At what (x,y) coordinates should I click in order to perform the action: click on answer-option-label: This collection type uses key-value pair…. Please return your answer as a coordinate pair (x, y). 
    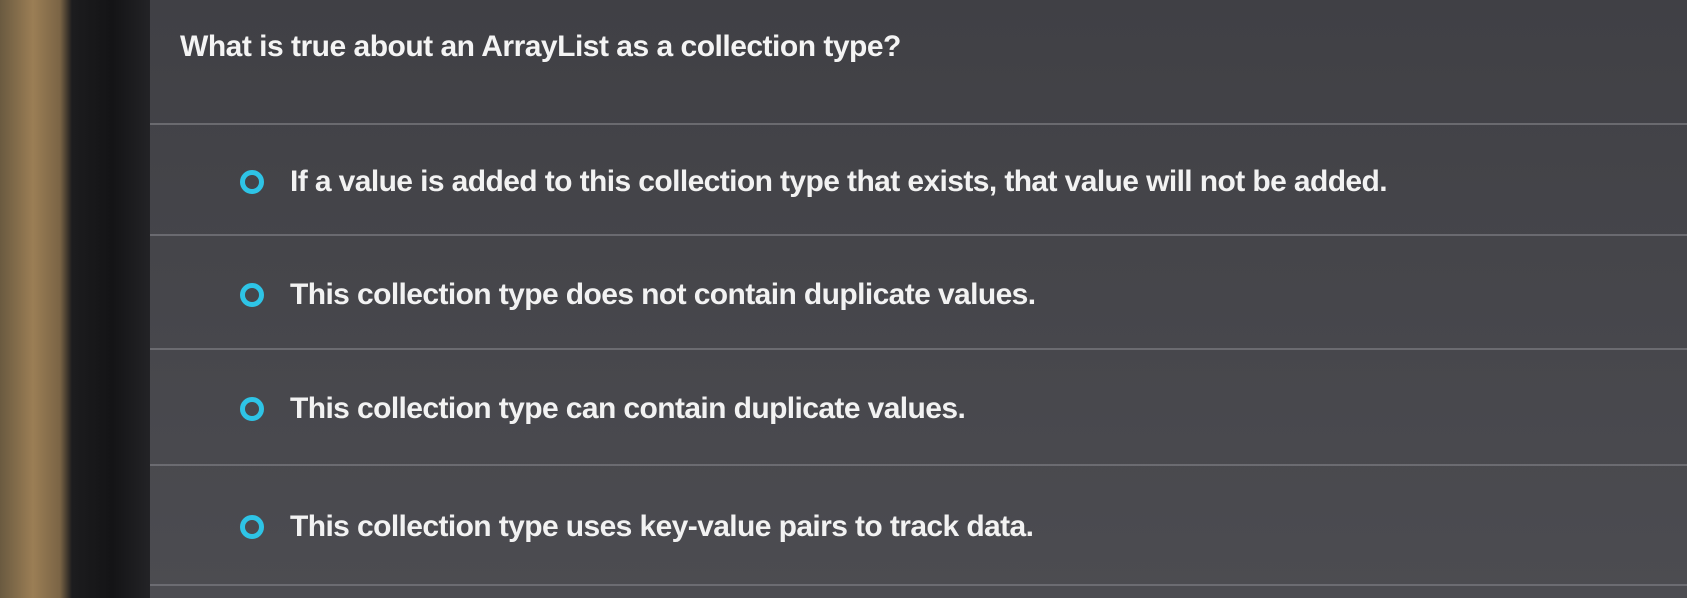
    Looking at the image, I should click on (662, 526).